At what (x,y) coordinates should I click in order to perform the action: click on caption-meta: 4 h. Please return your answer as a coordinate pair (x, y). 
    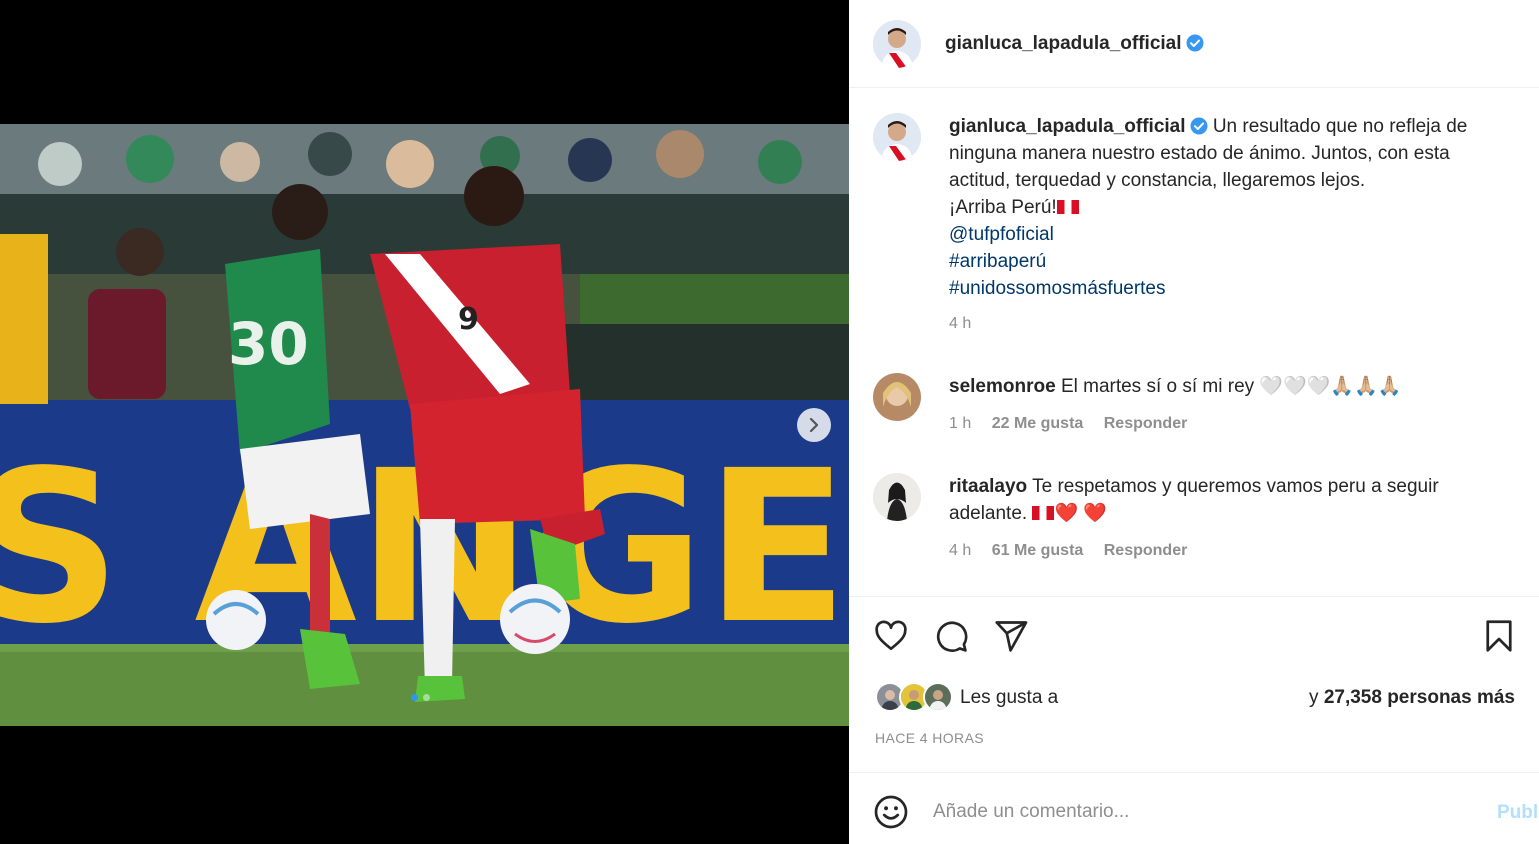
    Looking at the image, I should click on (1241, 323).